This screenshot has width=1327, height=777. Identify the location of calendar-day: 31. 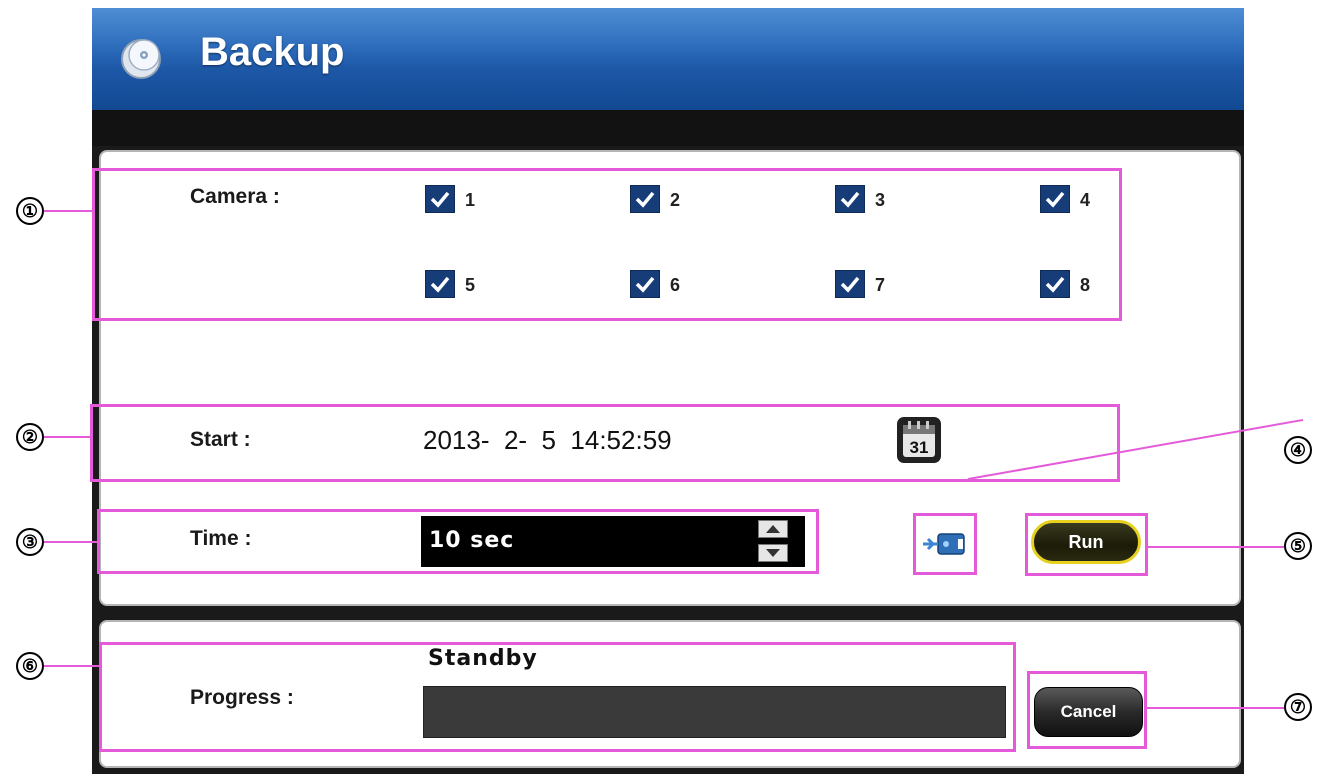
(919, 447).